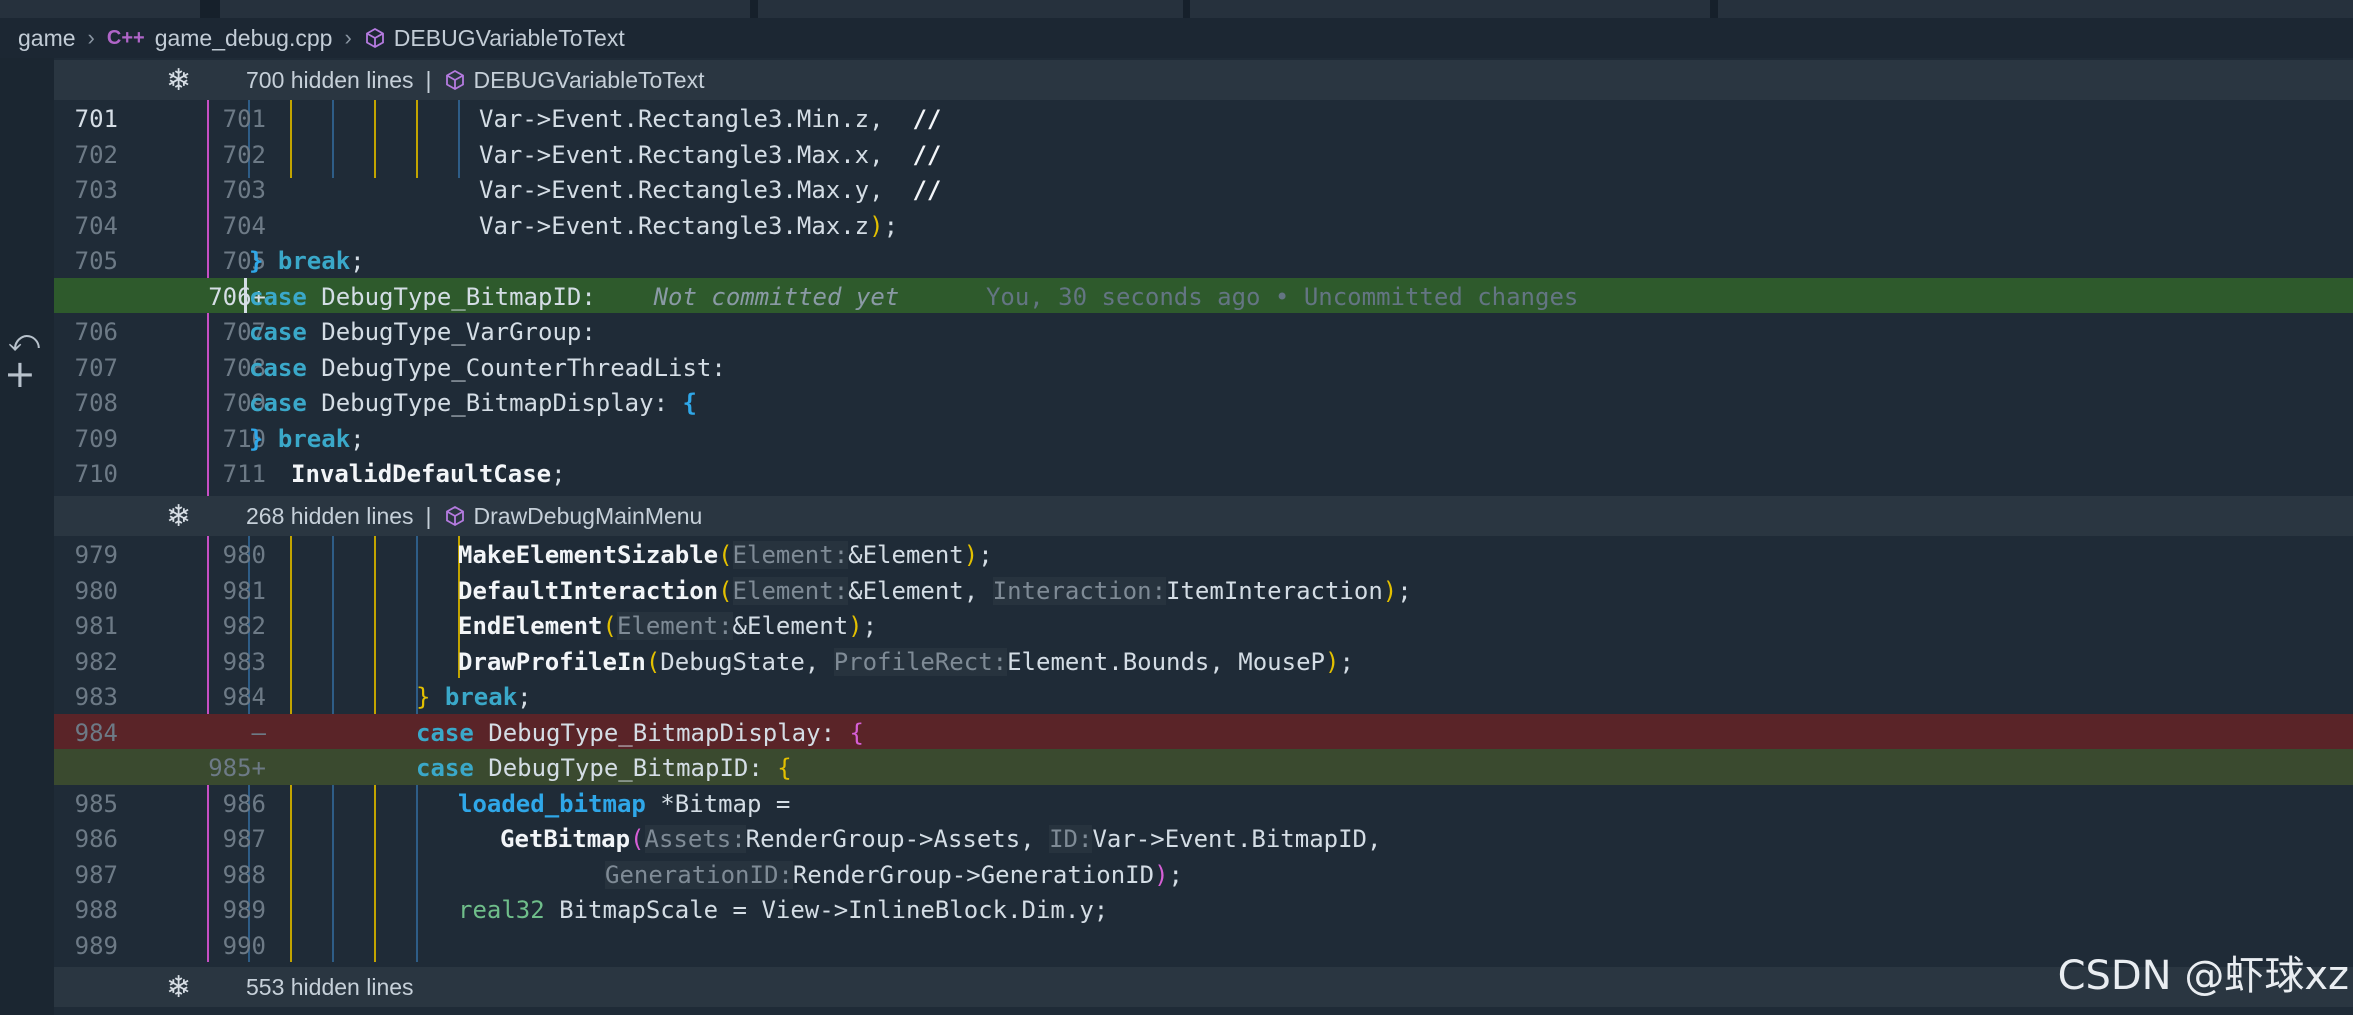  What do you see at coordinates (20, 374) in the screenshot?
I see `plus-icon: +` at bounding box center [20, 374].